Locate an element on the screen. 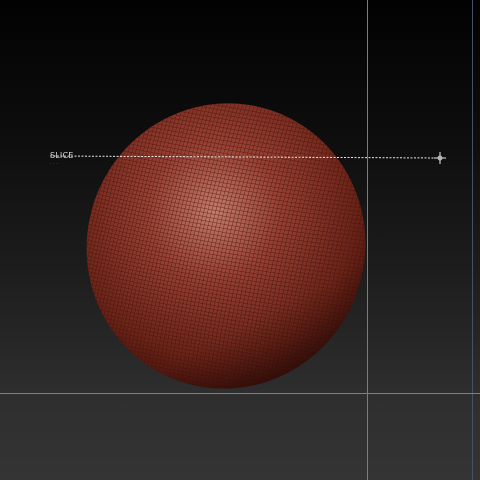 The height and width of the screenshot is (480, 480). slice-handle-icon is located at coordinates (440, 158).